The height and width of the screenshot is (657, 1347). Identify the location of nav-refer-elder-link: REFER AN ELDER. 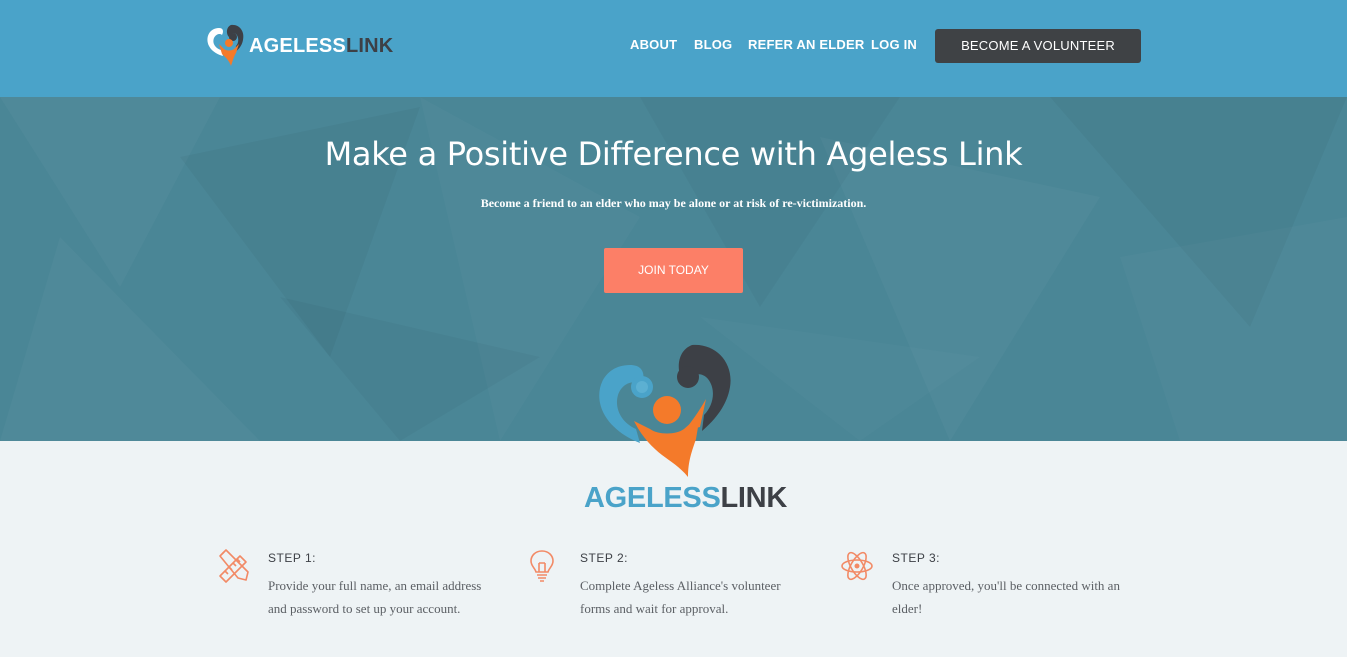
(806, 44).